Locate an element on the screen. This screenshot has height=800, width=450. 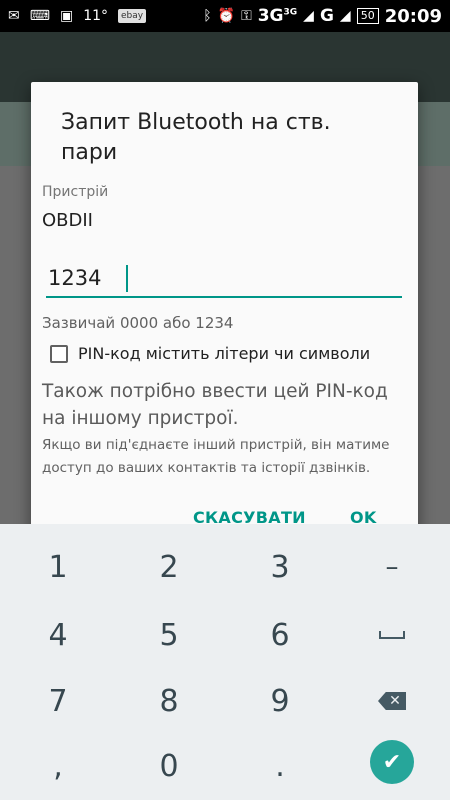
key-0: 0 is located at coordinates (169, 766).